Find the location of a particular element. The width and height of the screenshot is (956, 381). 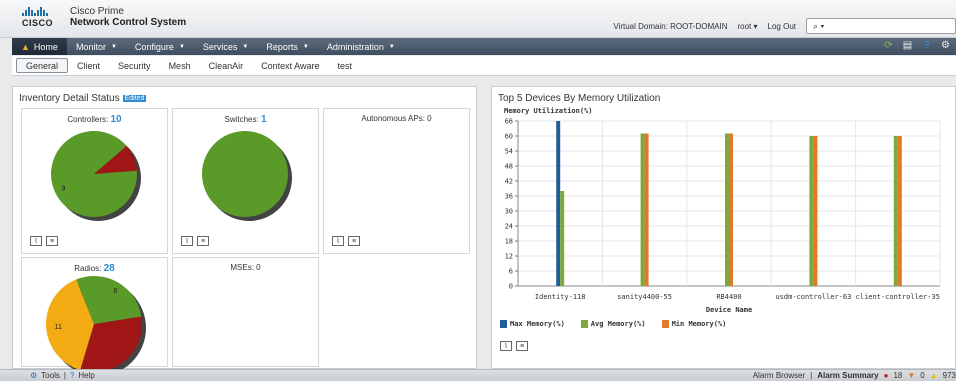

y-tick-label: 54 is located at coordinates (509, 152).